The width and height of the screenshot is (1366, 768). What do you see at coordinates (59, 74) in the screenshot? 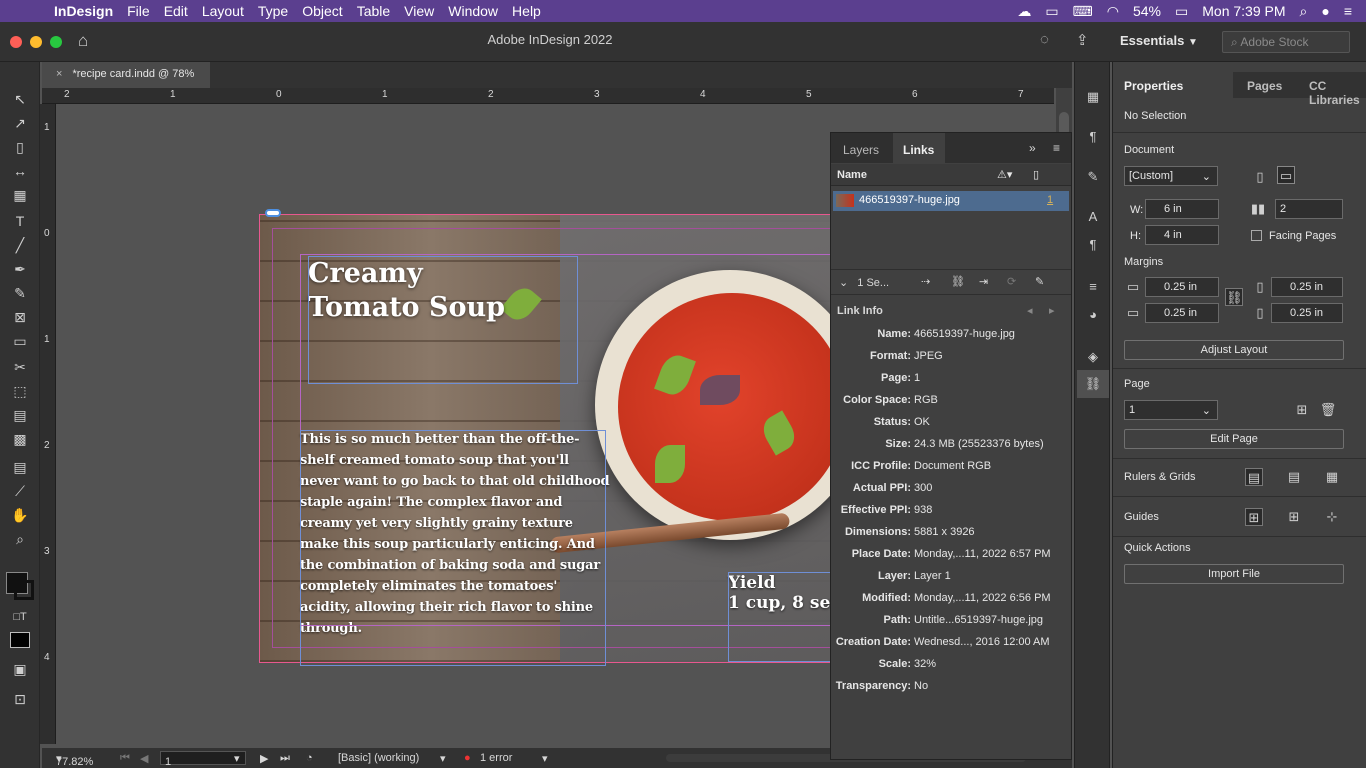
I see `close-tab-icon: ×` at bounding box center [59, 74].